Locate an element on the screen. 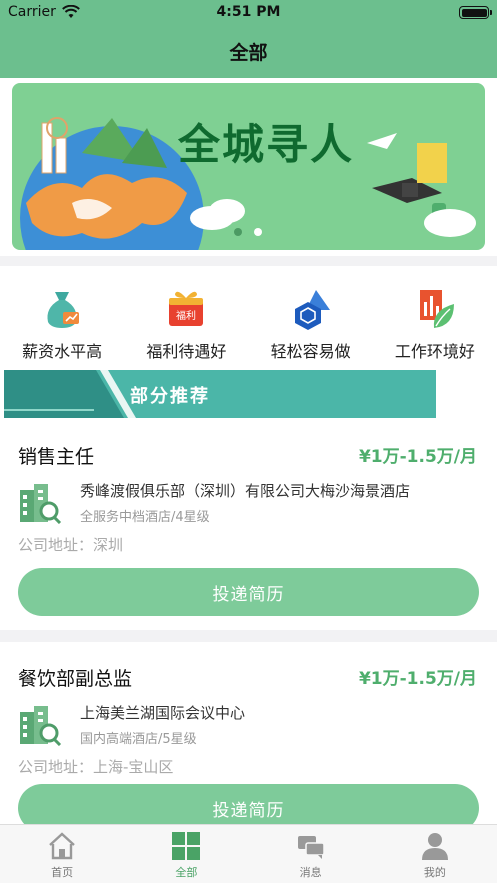 This screenshot has width=497, height=883. category-environment: 工作环境好 is located at coordinates (435, 318).